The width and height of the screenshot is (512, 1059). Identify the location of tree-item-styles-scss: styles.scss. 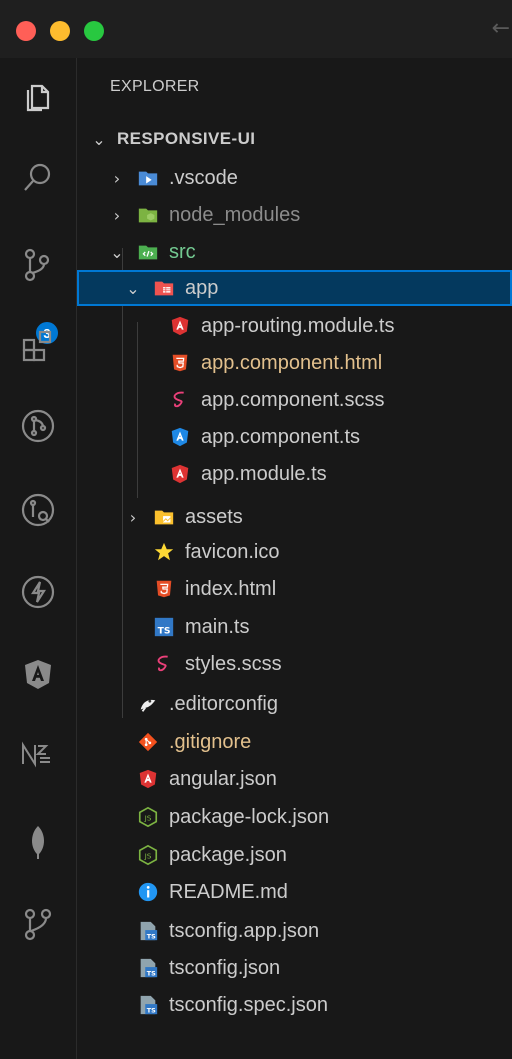
(294, 664).